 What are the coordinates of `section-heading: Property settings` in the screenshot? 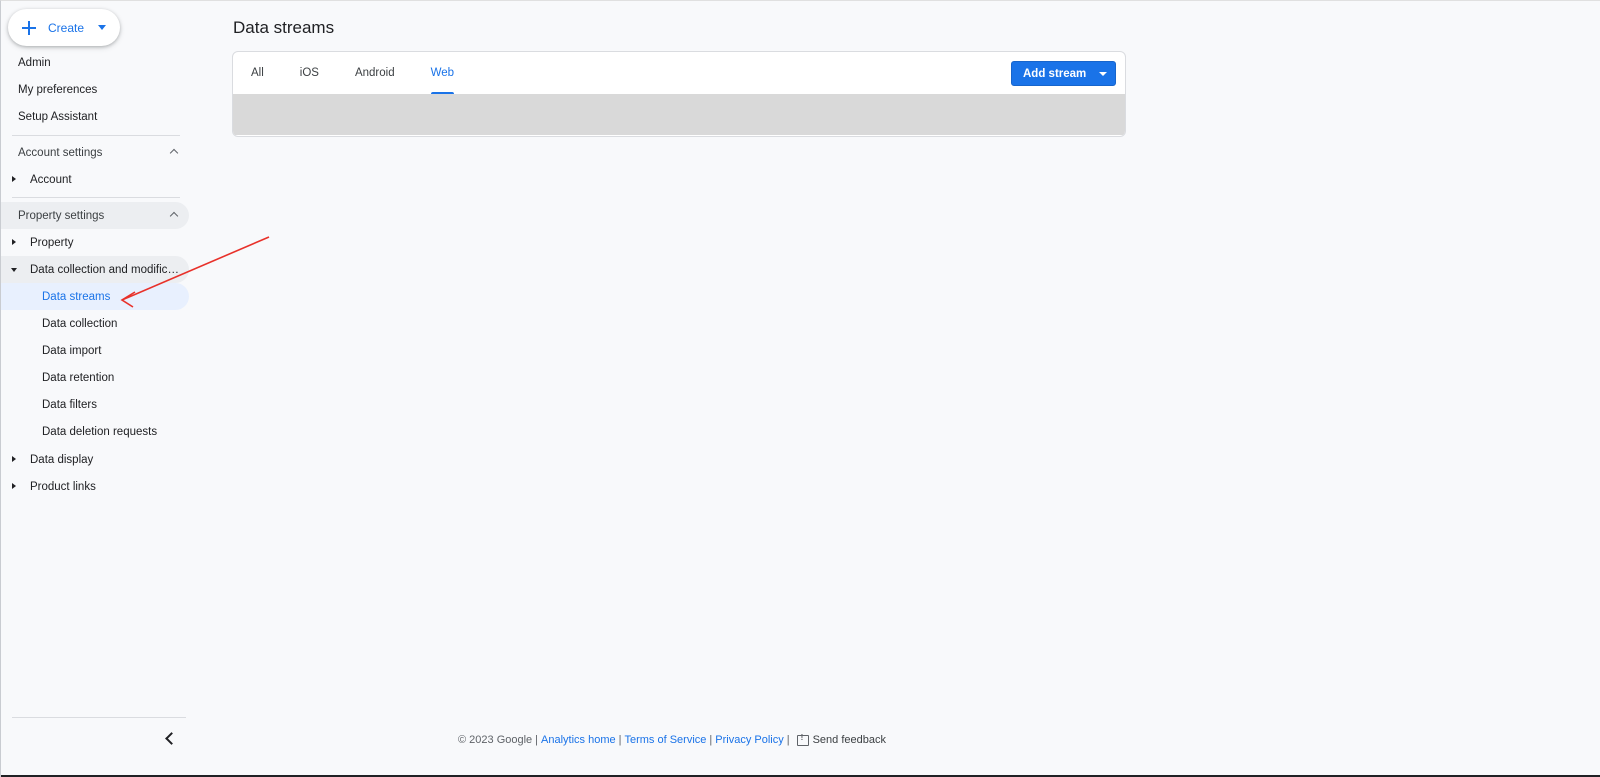 It's located at (61, 215).